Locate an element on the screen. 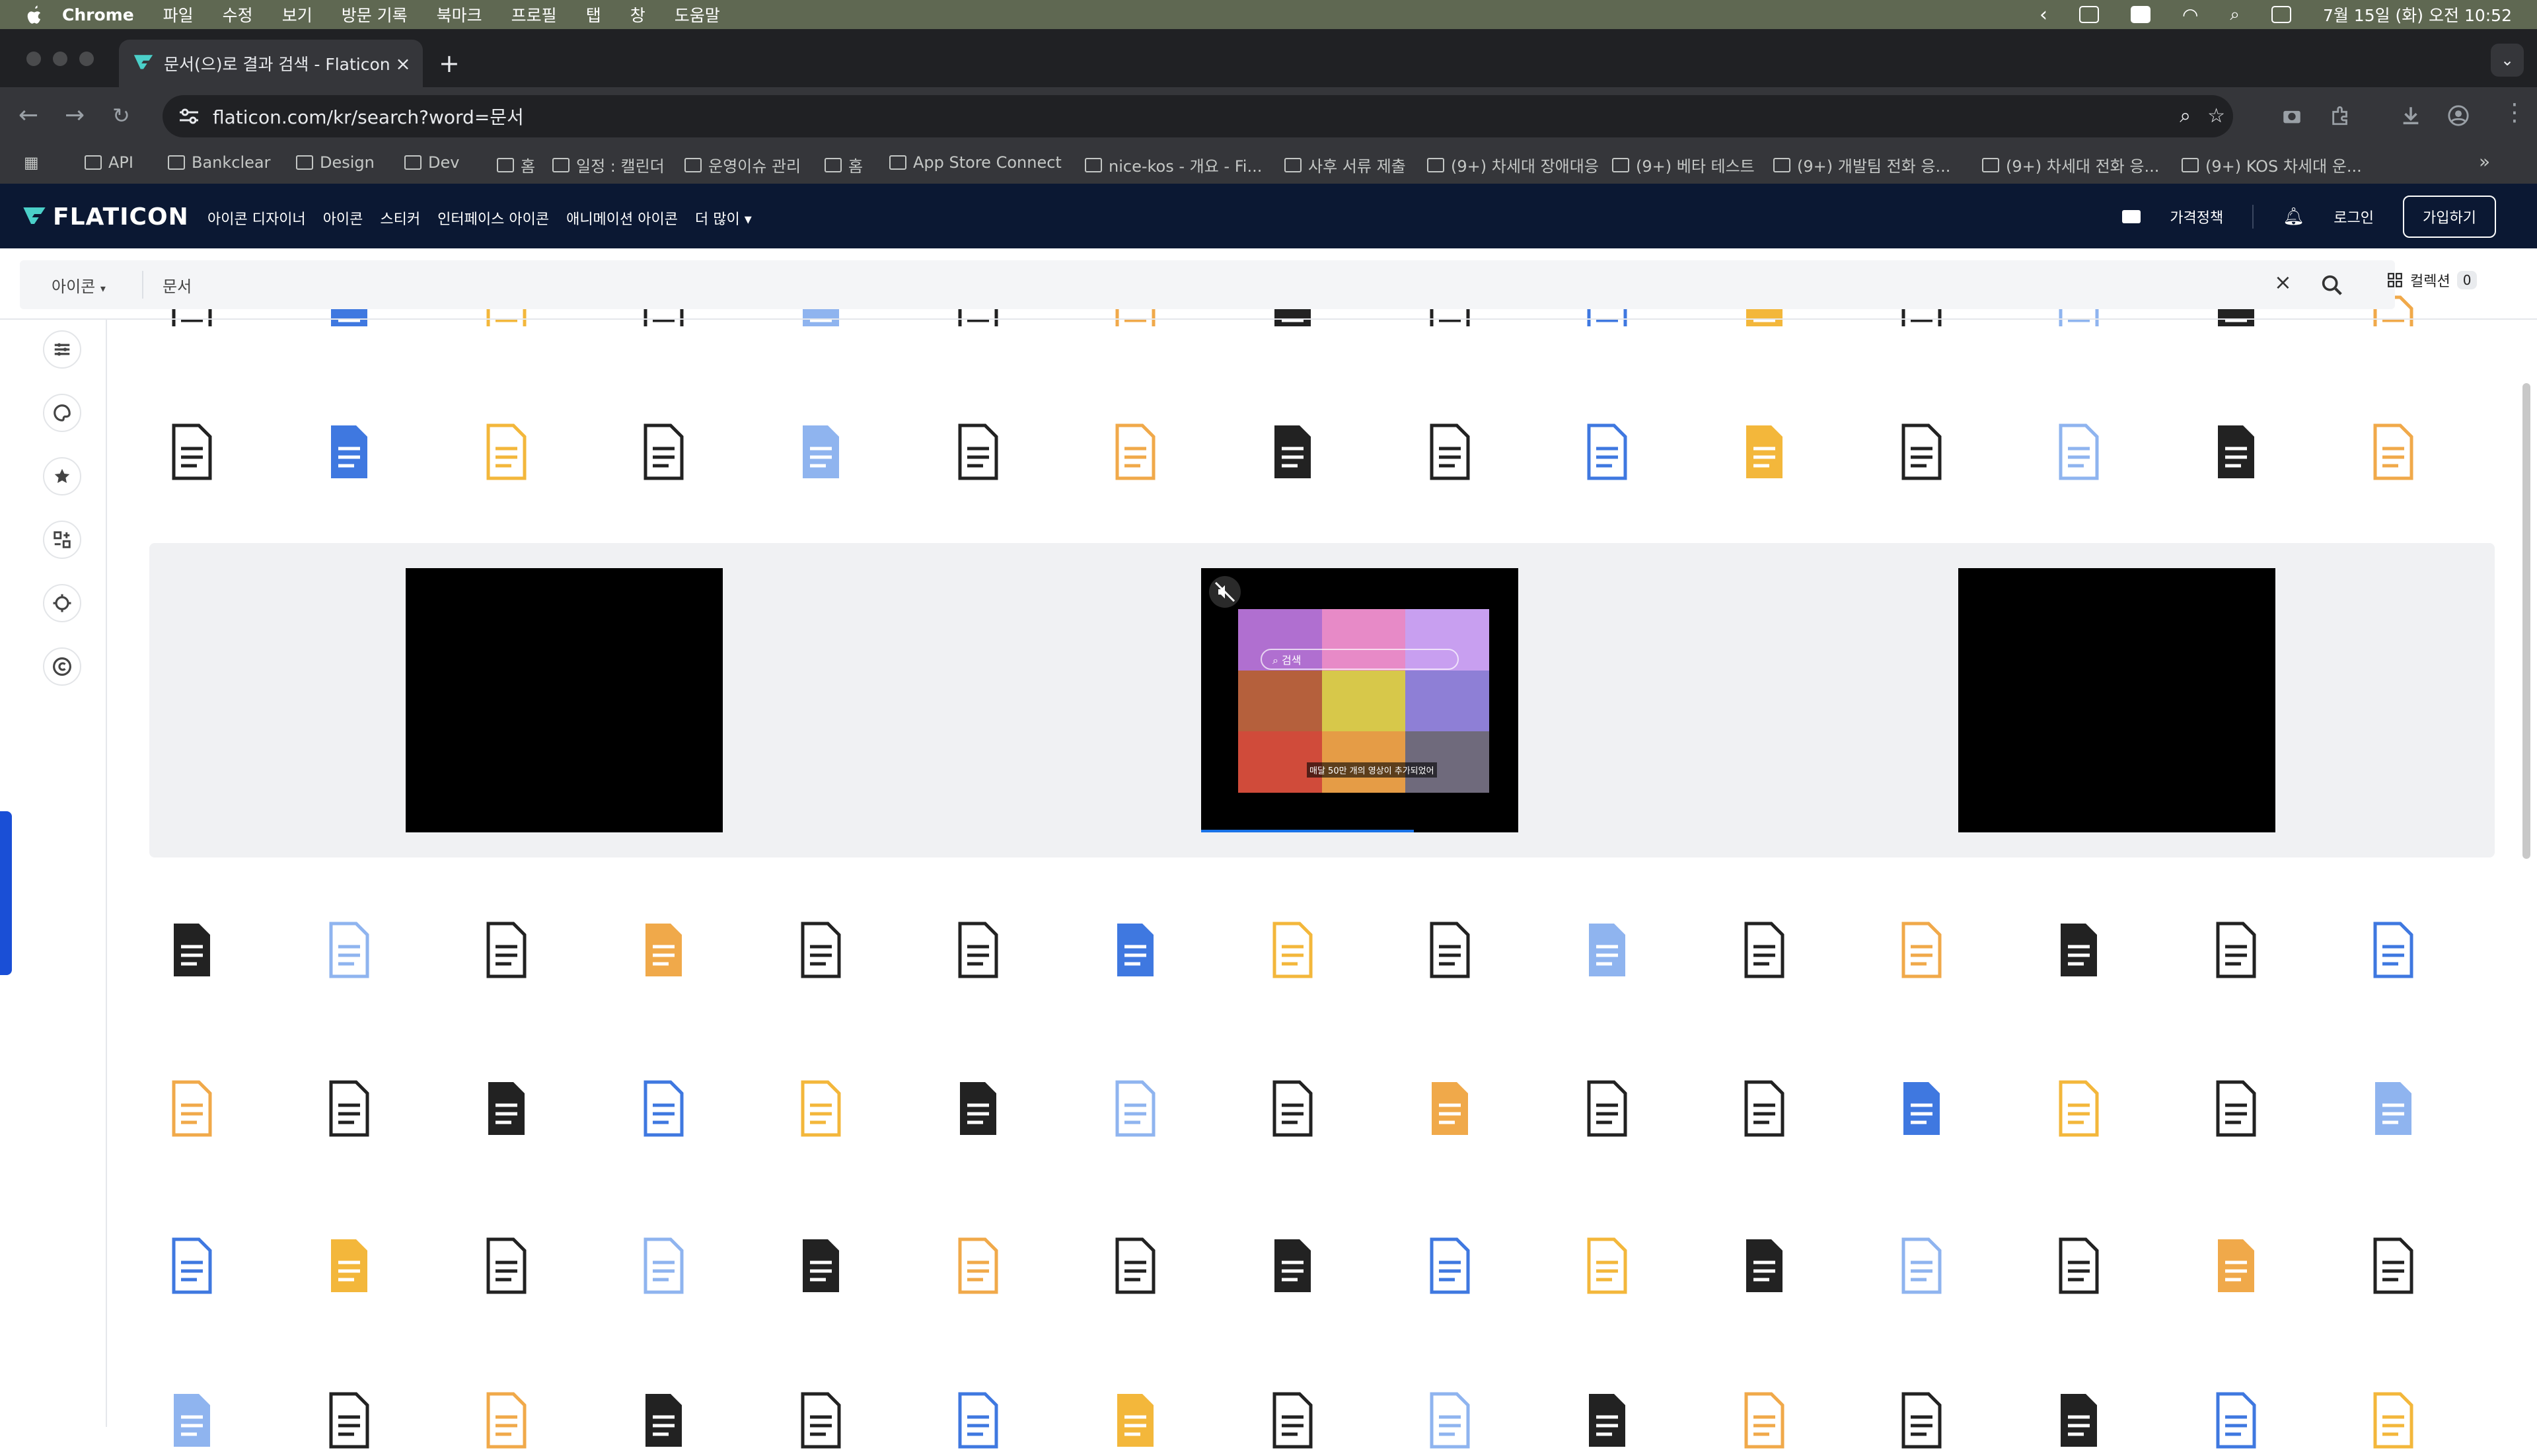  apps-grid-icon: ▦ is located at coordinates (31, 162).